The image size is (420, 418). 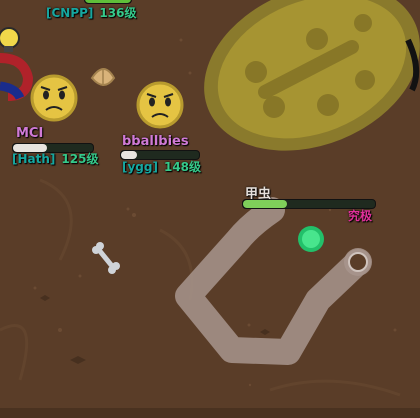 What do you see at coordinates (265, 204) in the screenshot?
I see `hp-fill` at bounding box center [265, 204].